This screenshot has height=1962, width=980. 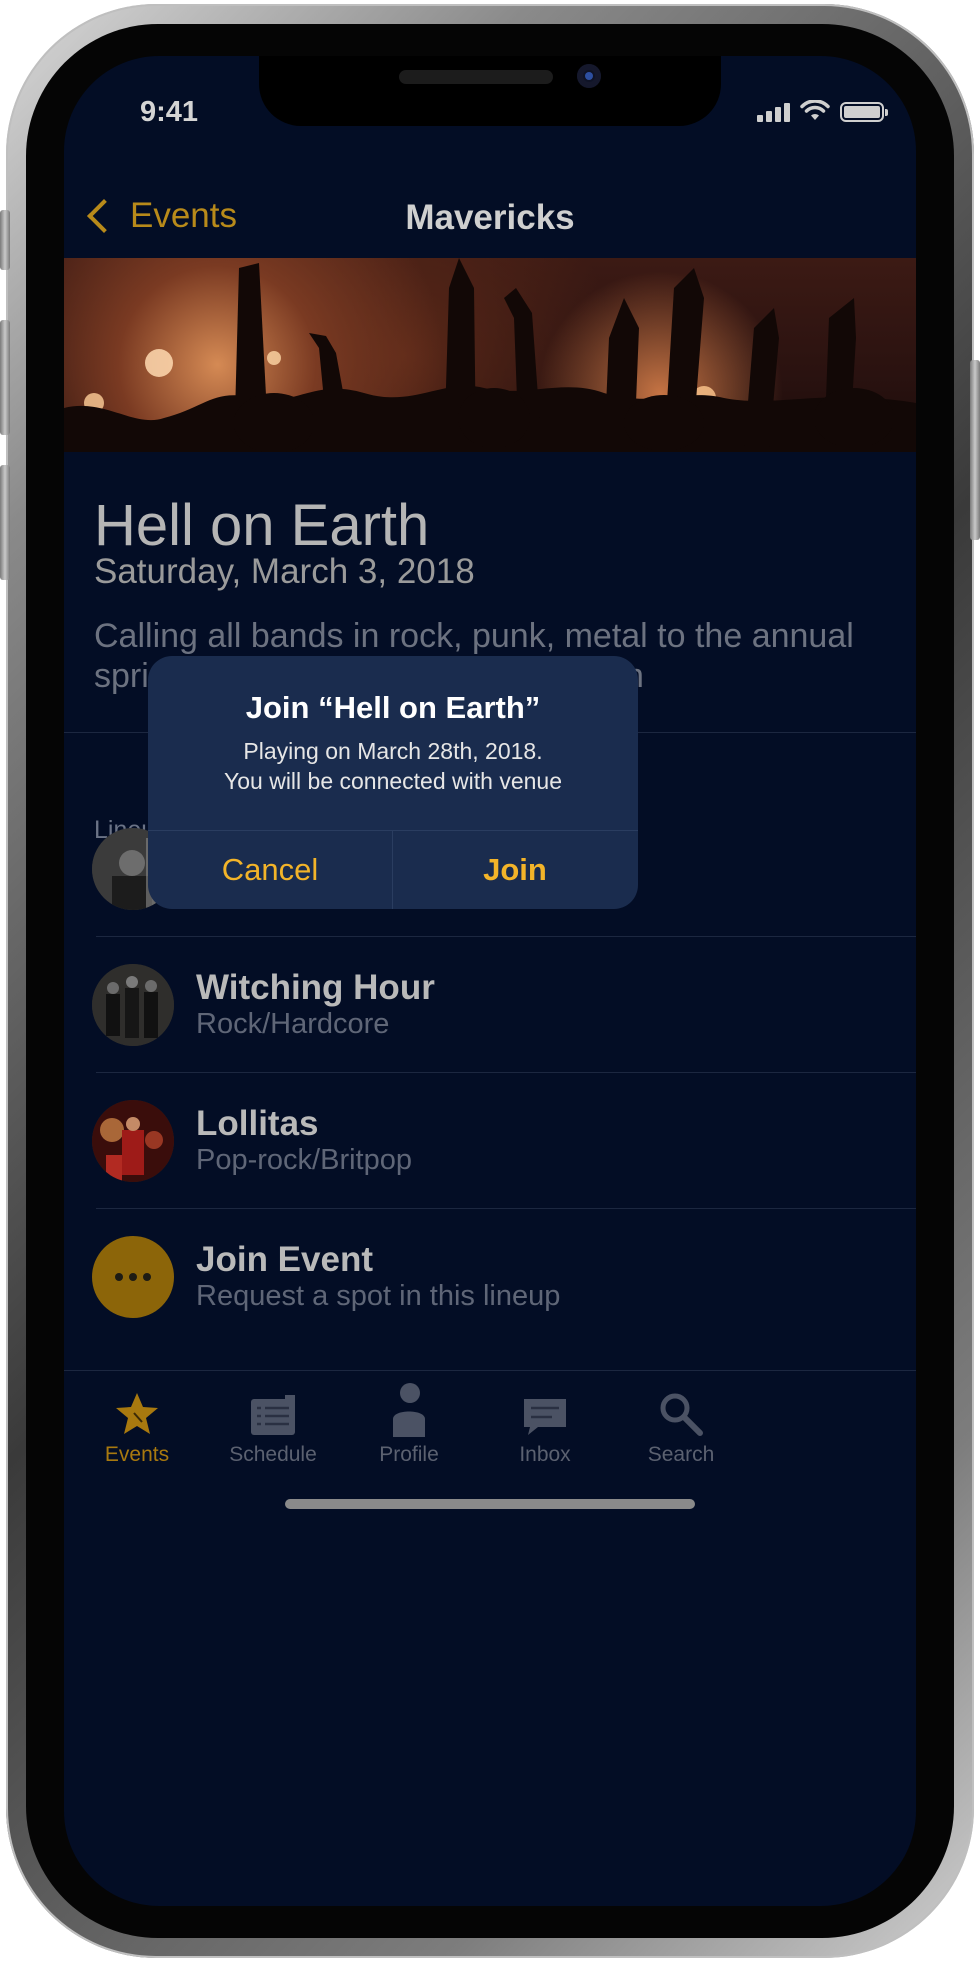 What do you see at coordinates (257, 1123) in the screenshot?
I see `band-name: Lollitas` at bounding box center [257, 1123].